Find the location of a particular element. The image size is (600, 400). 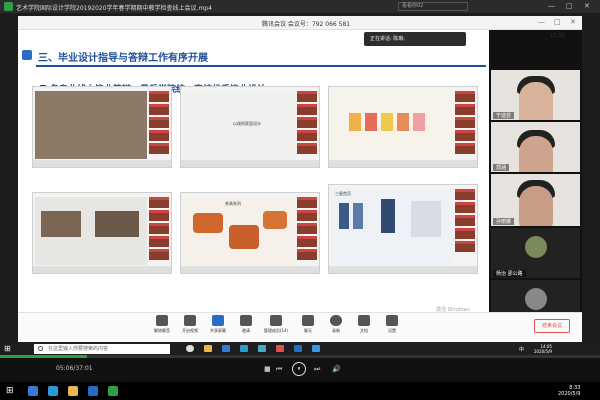

meeting-time: 11:33 is located at coordinates (557, 36).